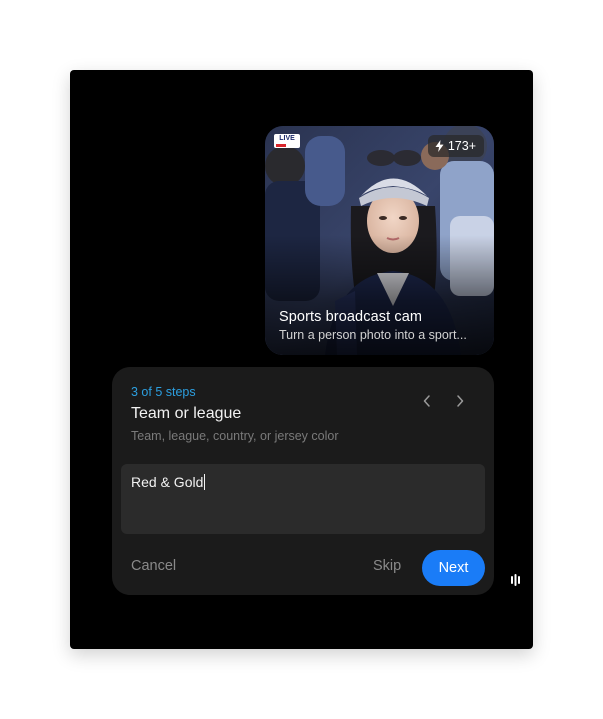  I want to click on usage-badge: 173+, so click(455, 146).